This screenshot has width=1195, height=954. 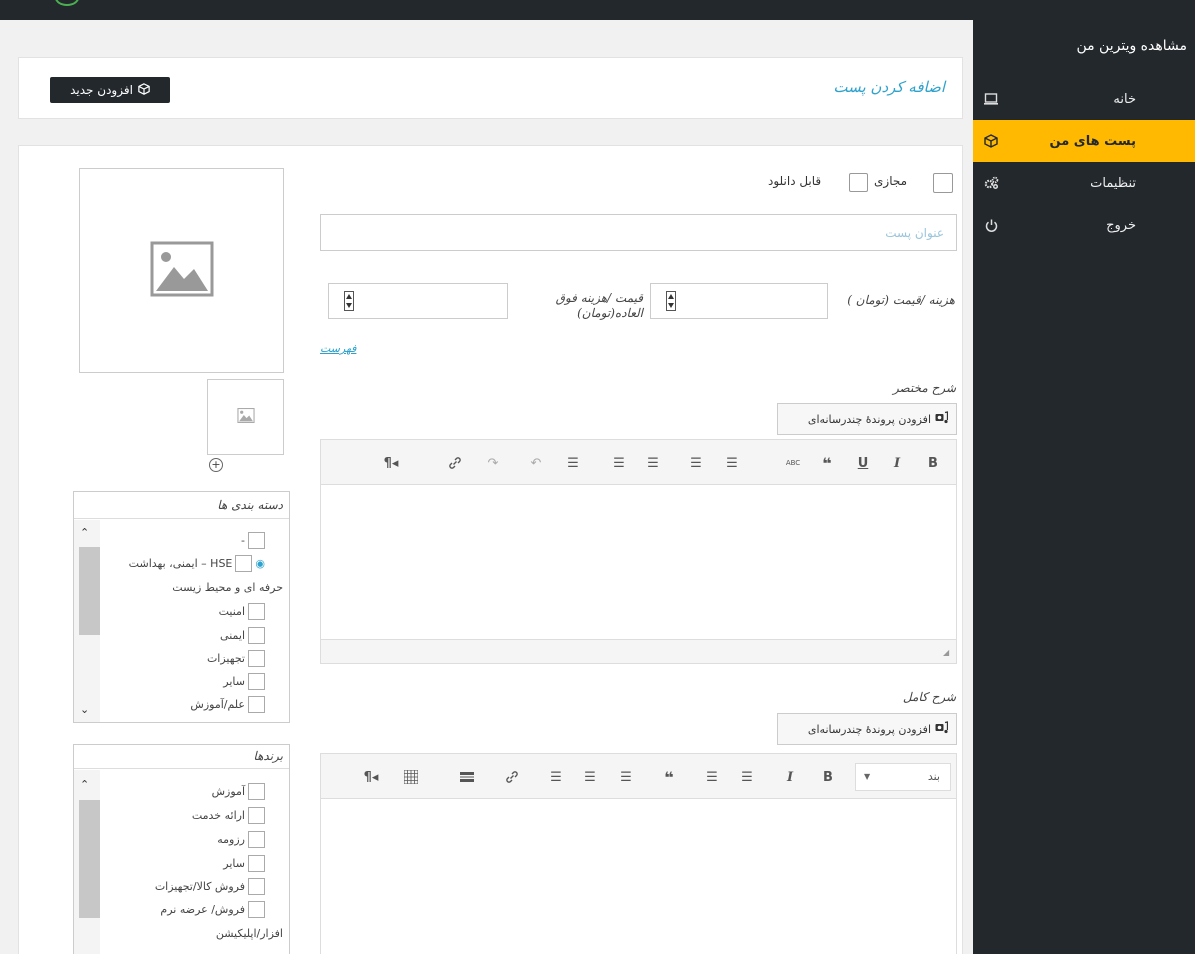 I want to click on brand-item: ارائه خدمت, so click(x=228, y=815).